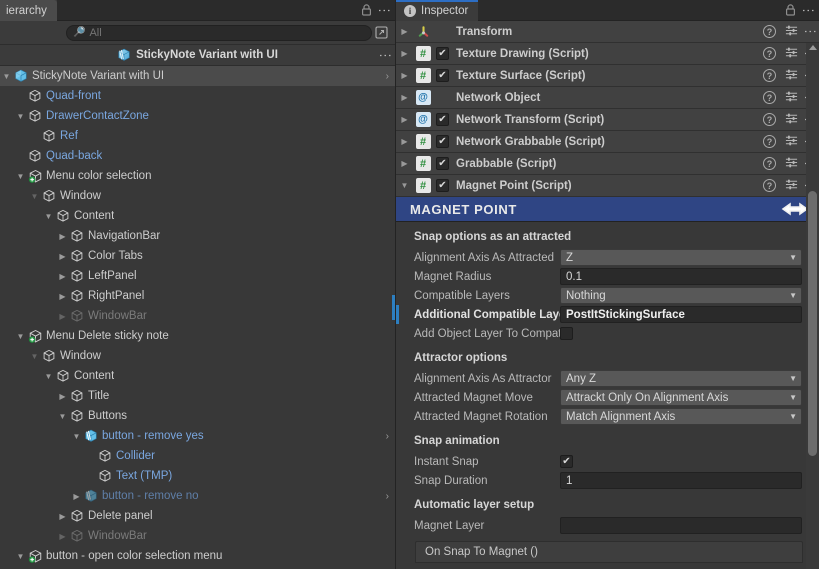  Describe the element at coordinates (813, 47) in the screenshot. I see `scroll-up-arrow-icon` at that location.